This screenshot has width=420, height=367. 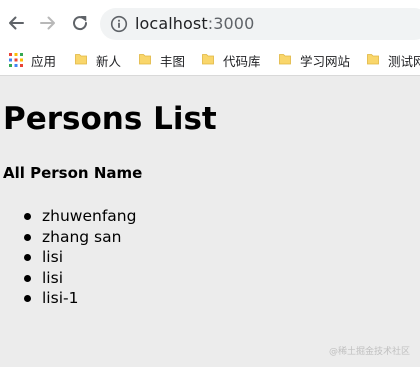 What do you see at coordinates (89, 216) in the screenshot?
I see `person-name: zhuwenfang` at bounding box center [89, 216].